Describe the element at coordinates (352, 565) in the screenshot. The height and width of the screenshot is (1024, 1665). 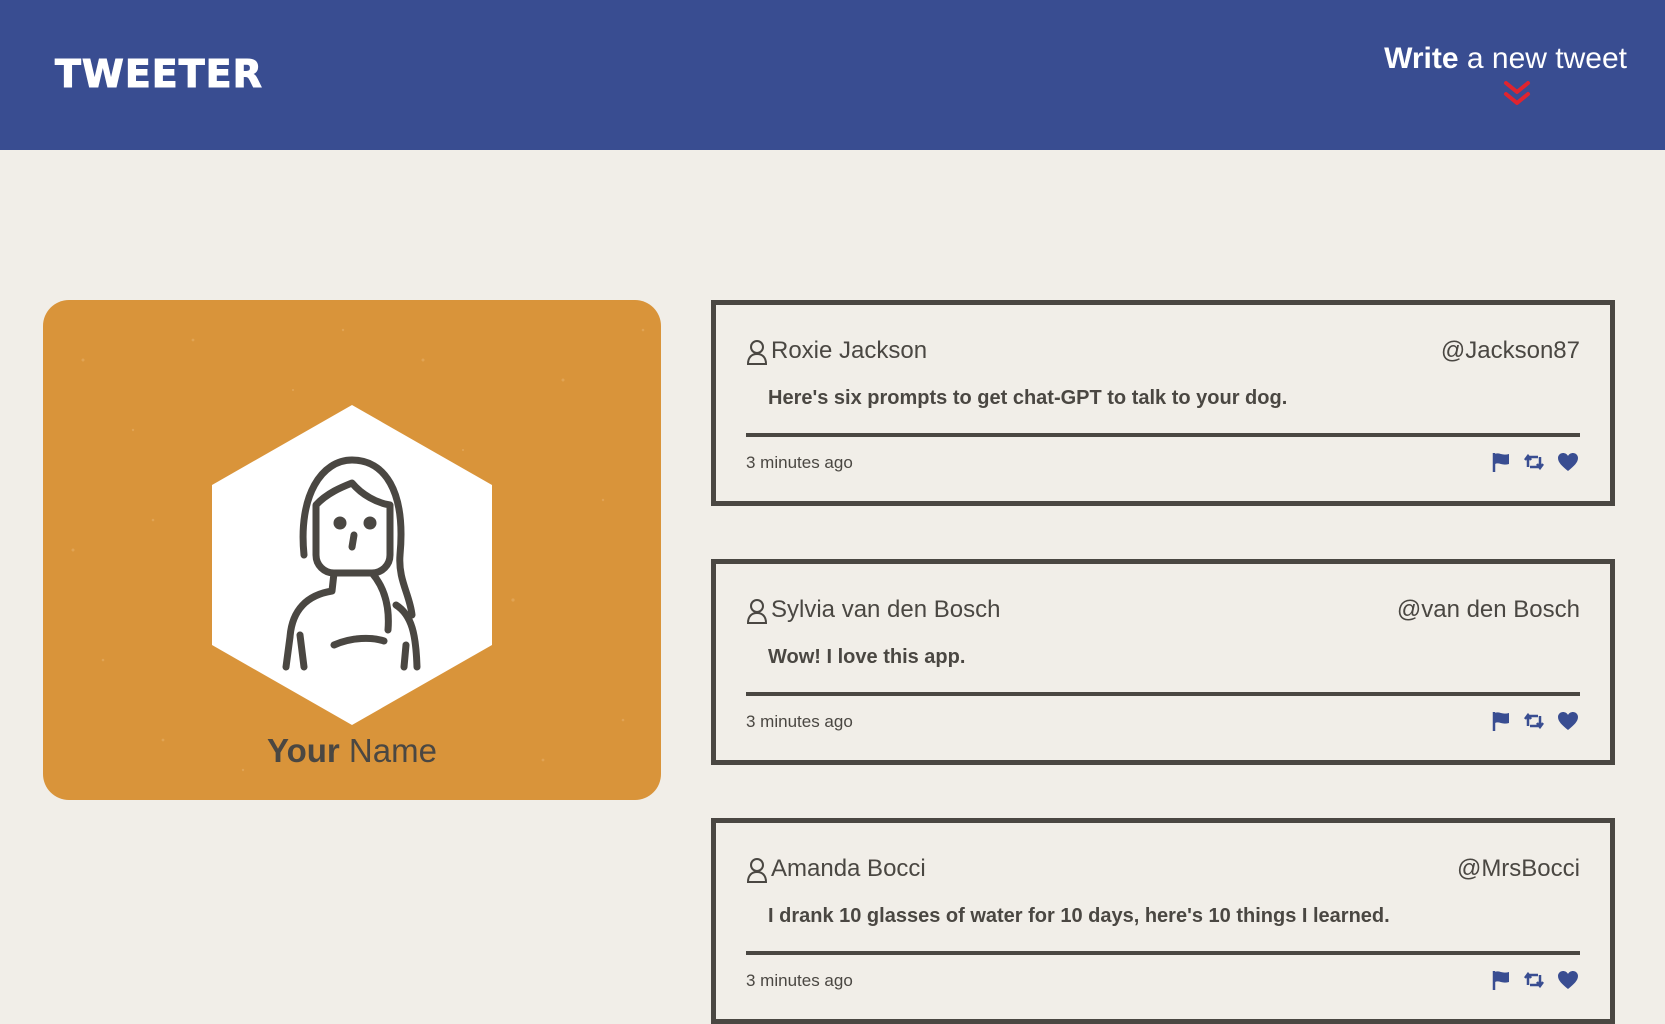
I see `avatar` at that location.